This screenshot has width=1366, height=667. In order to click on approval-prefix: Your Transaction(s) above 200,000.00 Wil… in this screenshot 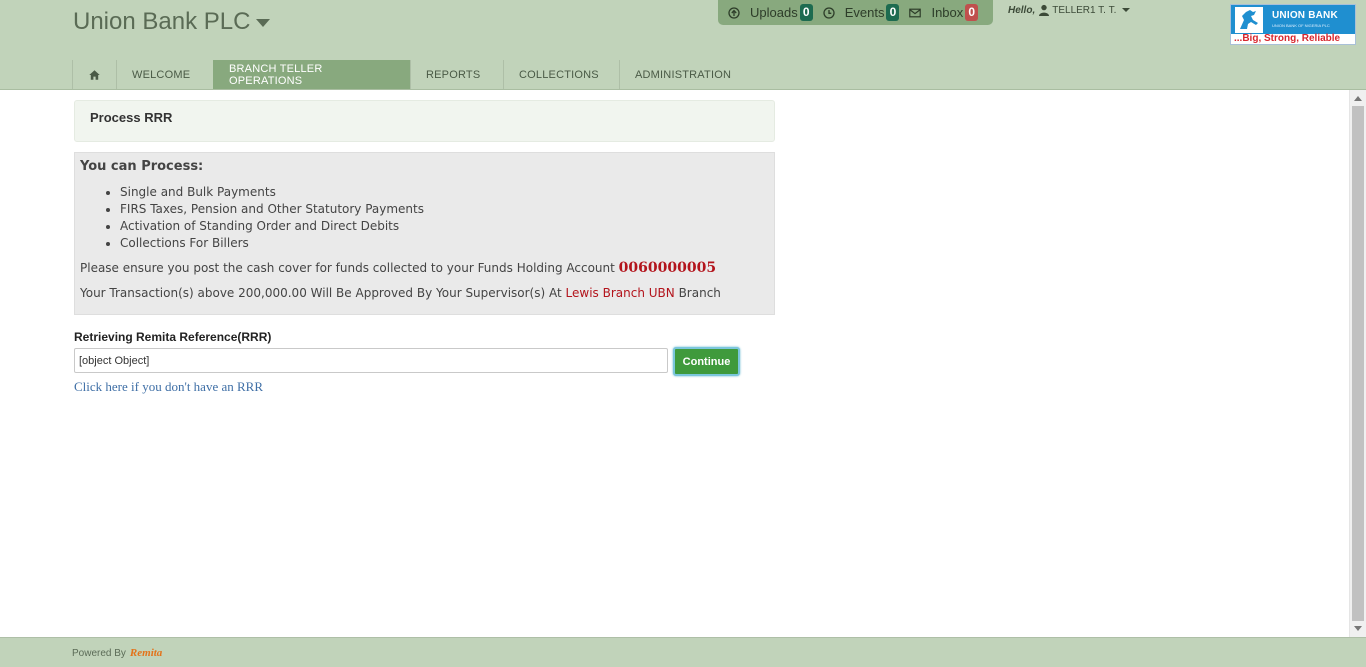, I will do `click(321, 293)`.